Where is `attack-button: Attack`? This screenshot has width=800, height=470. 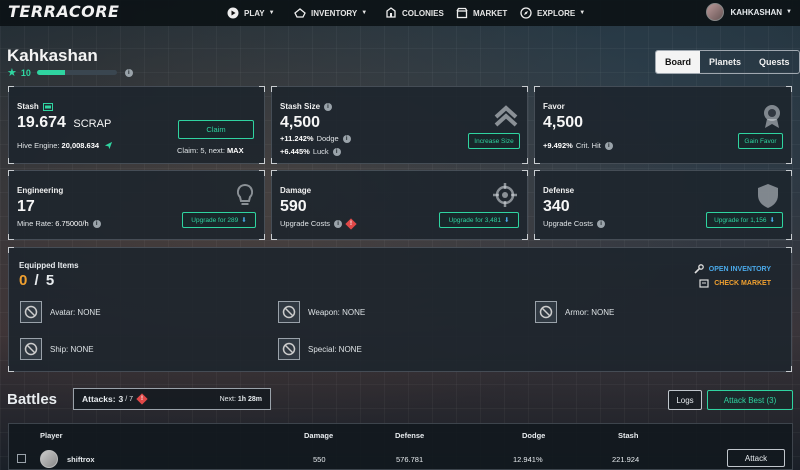
attack-button: Attack is located at coordinates (756, 458).